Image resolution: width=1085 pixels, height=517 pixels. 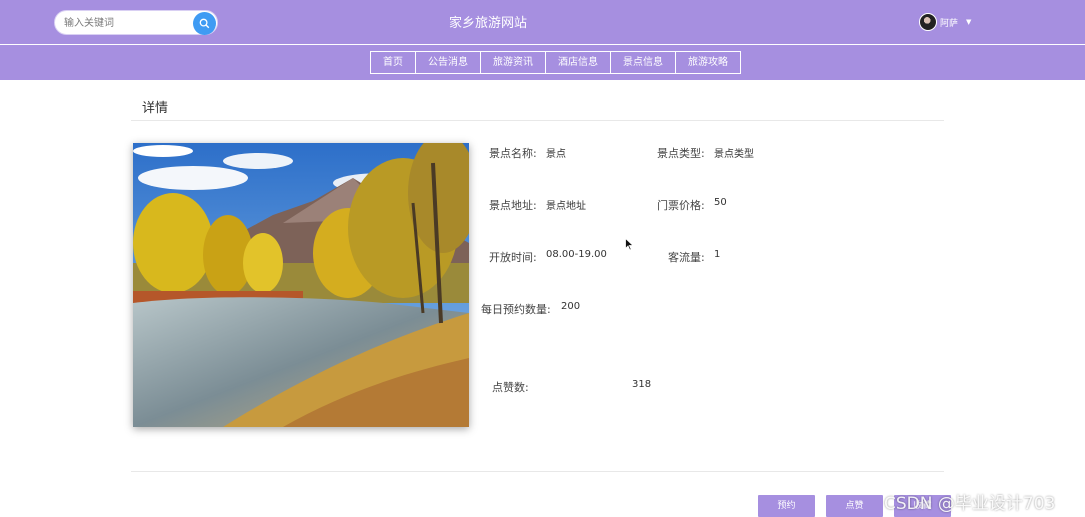 I want to click on daily-bookings-label: 每日预约数量:, so click(x=516, y=309).